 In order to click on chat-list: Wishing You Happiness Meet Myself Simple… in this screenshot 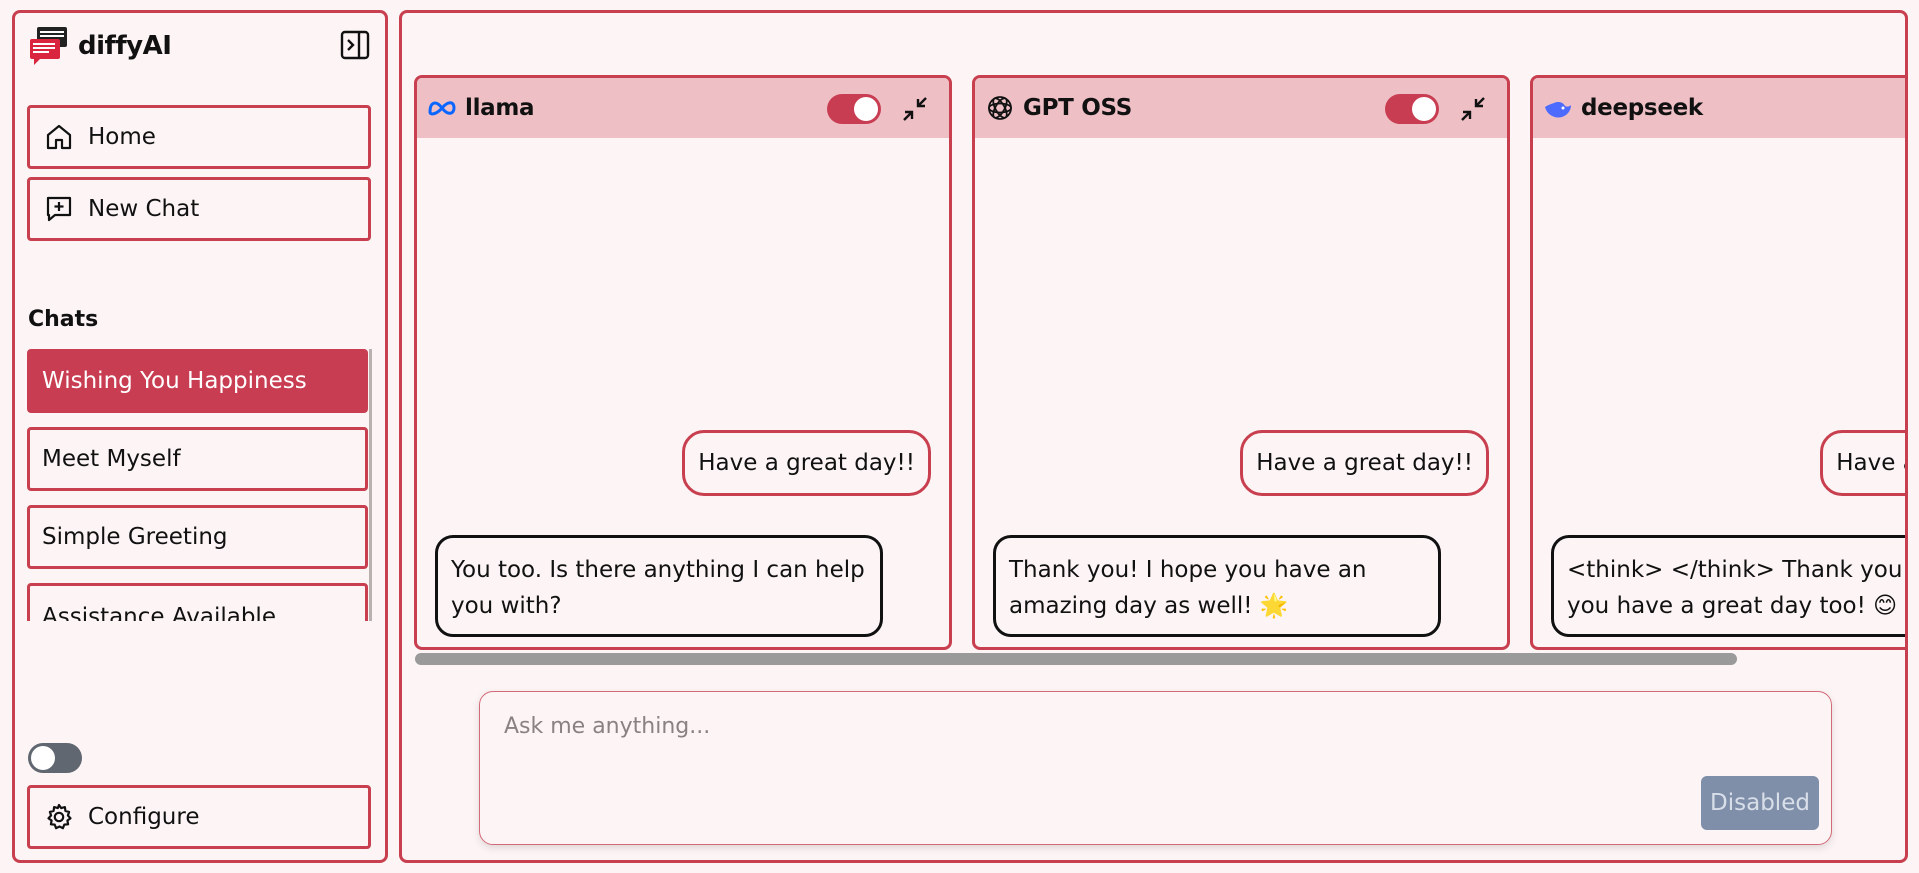, I will do `click(199, 485)`.